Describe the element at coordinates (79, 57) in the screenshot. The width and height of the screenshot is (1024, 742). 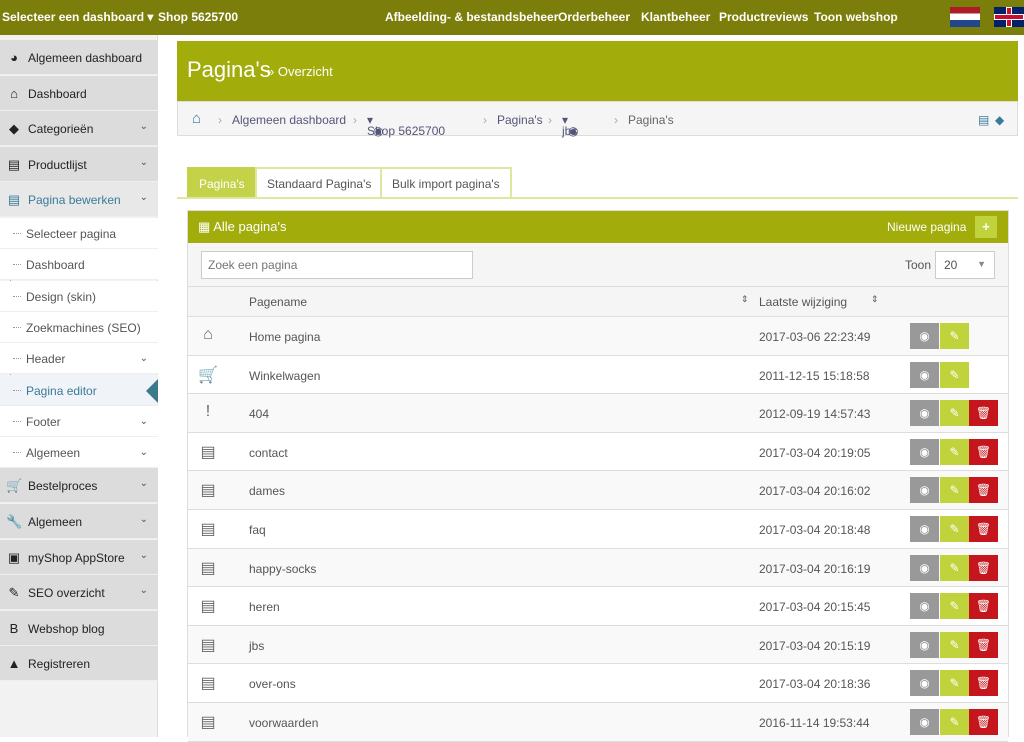
I see `sidebar-item: ◕ Algemeen dashboard` at that location.